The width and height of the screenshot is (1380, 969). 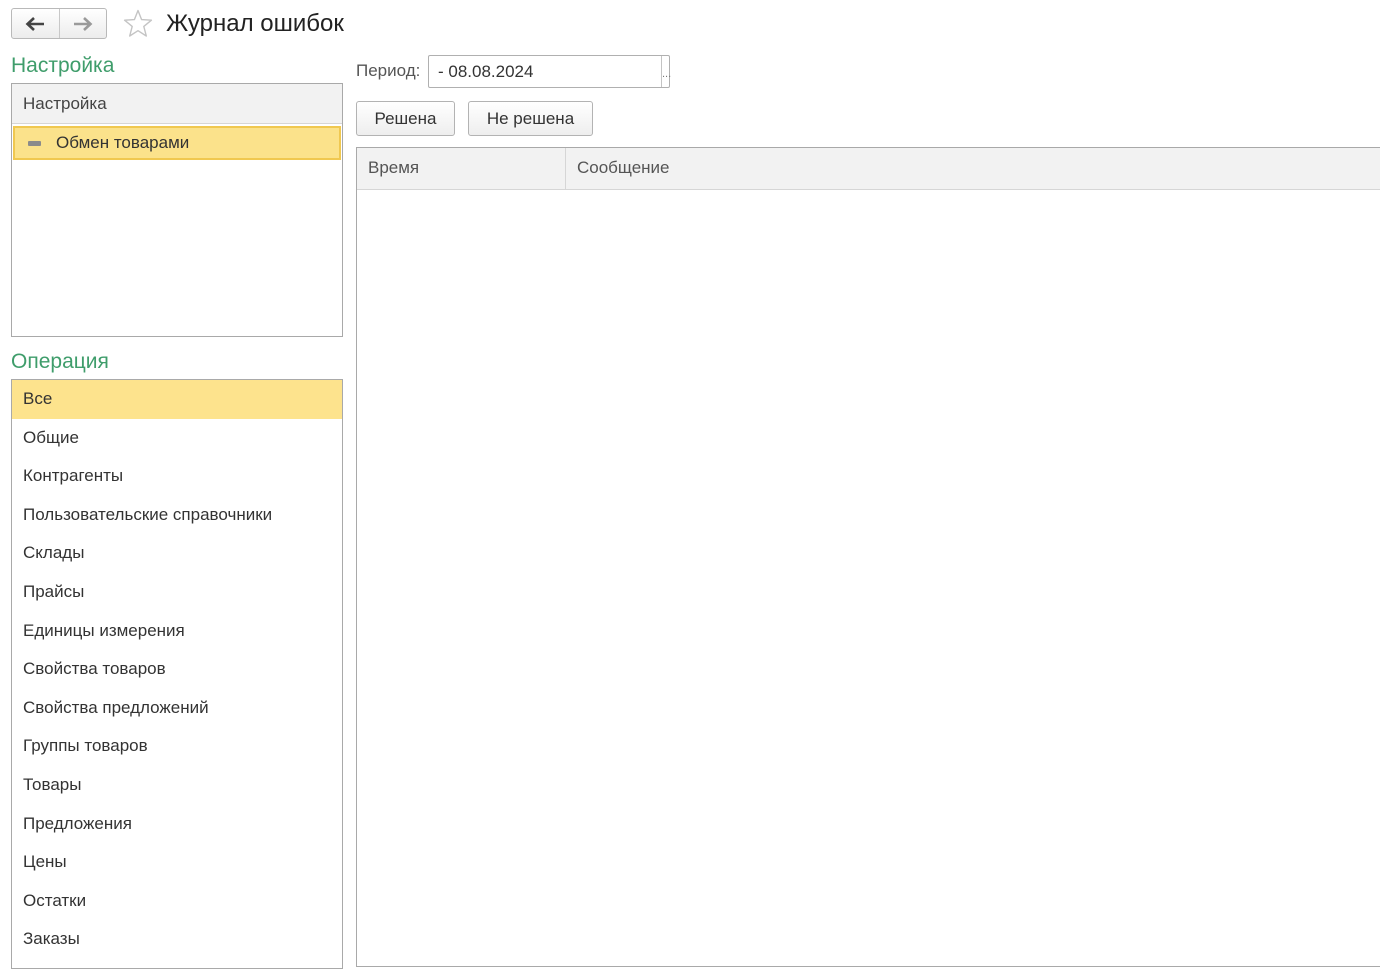 What do you see at coordinates (177, 862) in the screenshot?
I see `operation-item-prices: Цены` at bounding box center [177, 862].